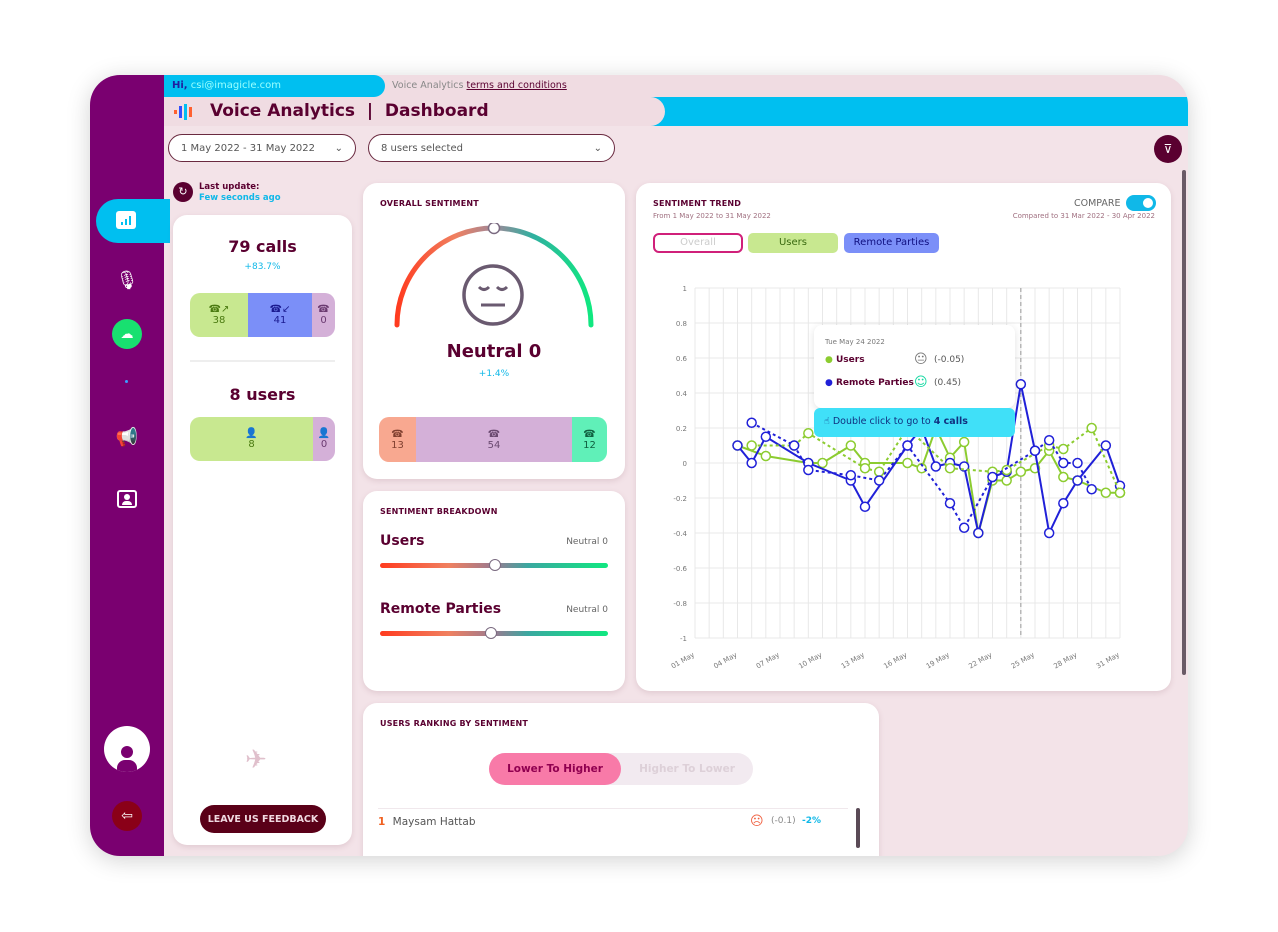  Describe the element at coordinates (589, 445) in the screenshot. I see `positive-calls-count: 12` at that location.